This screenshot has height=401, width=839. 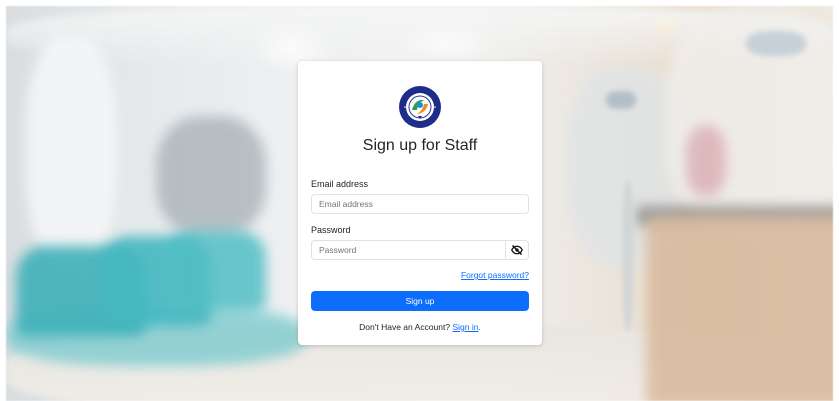 What do you see at coordinates (331, 230) in the screenshot?
I see `password-label: Password` at bounding box center [331, 230].